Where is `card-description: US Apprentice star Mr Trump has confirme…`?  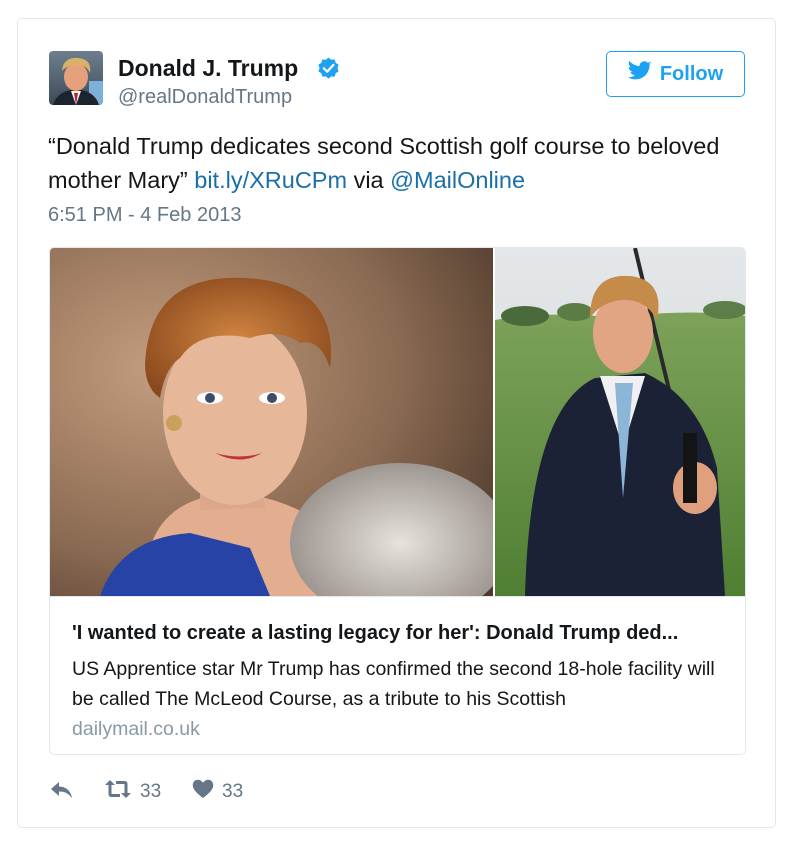 card-description: US Apprentice star Mr Trump has confirme… is located at coordinates (393, 684).